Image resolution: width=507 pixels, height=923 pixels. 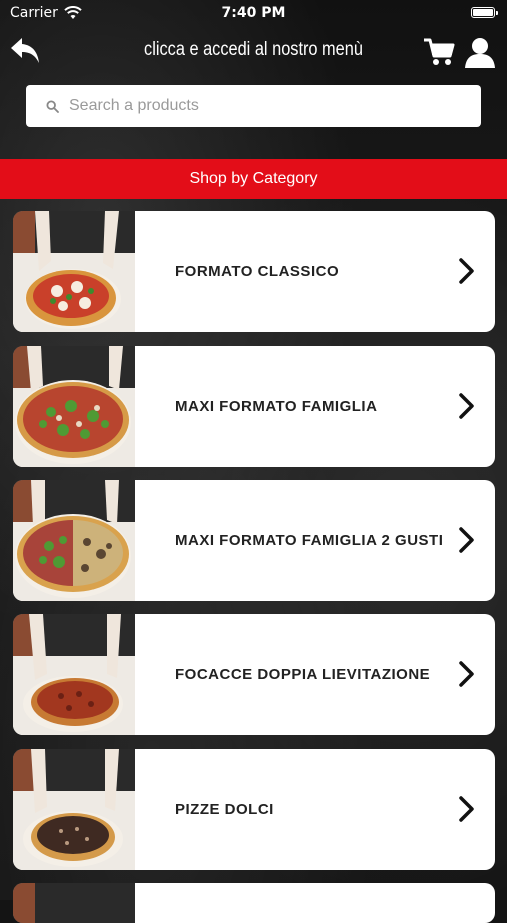 I want to click on status-bar: Carrier 7:40 PM, so click(x=253, y=14).